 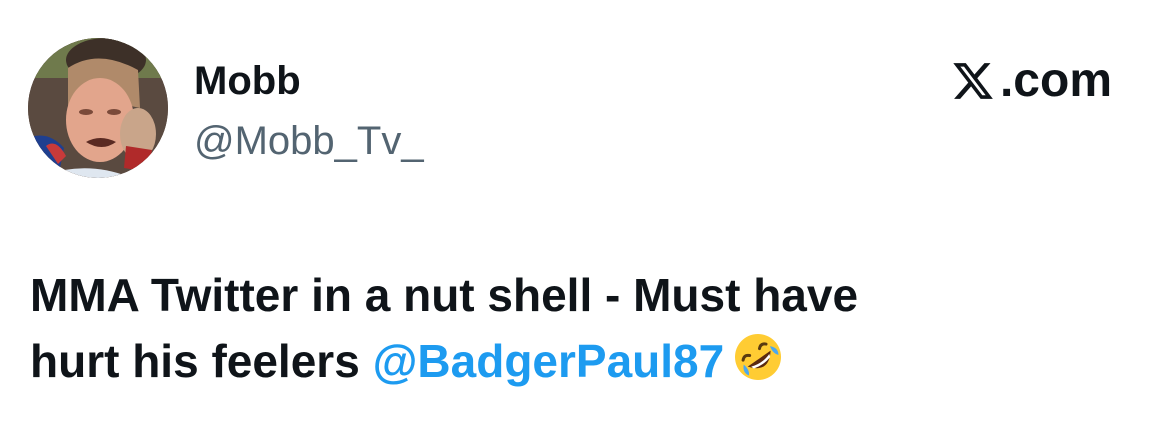 I want to click on author-display-name: Mobb, so click(x=247, y=81).